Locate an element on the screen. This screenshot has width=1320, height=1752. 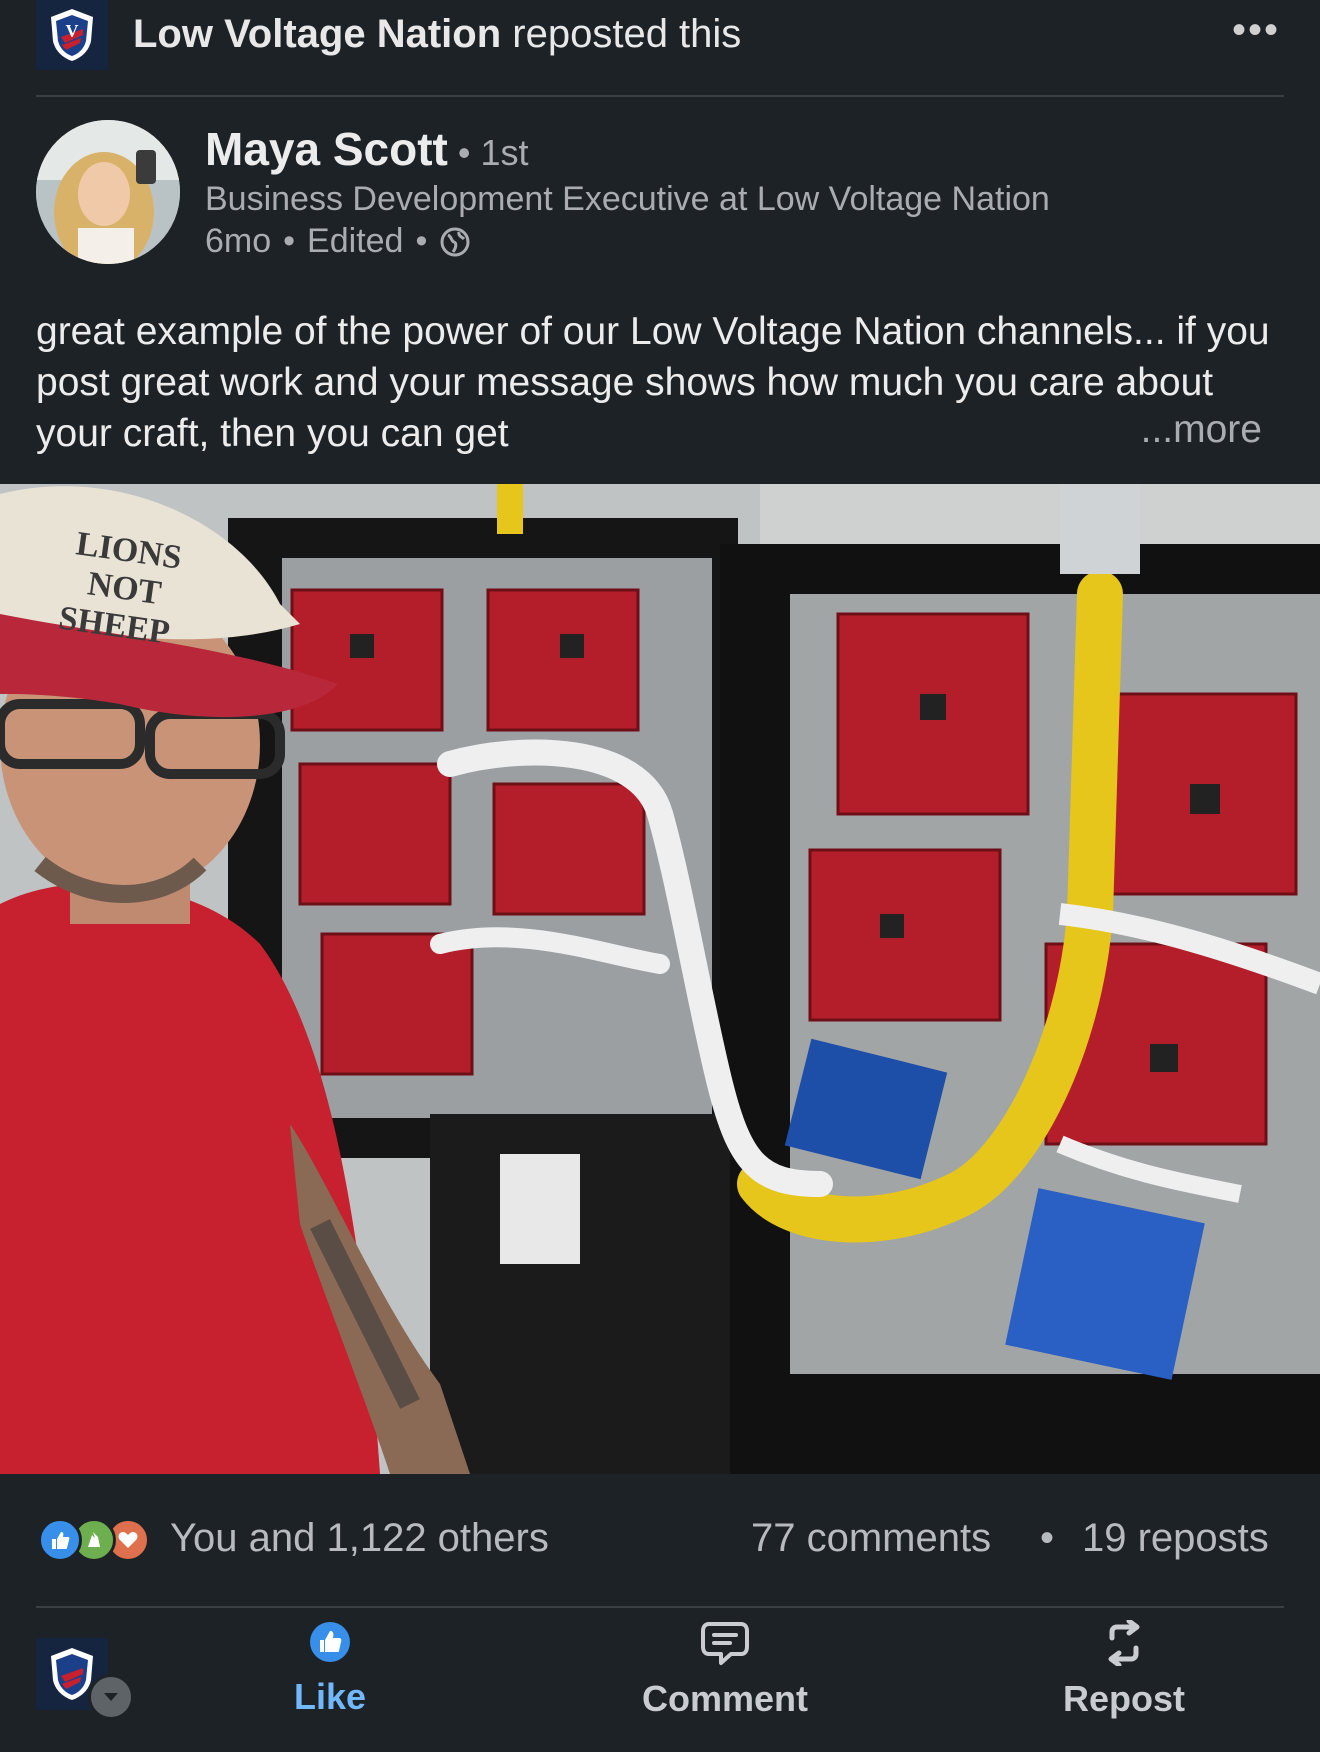
post-meta: 6mo • Edited • is located at coordinates (338, 241).